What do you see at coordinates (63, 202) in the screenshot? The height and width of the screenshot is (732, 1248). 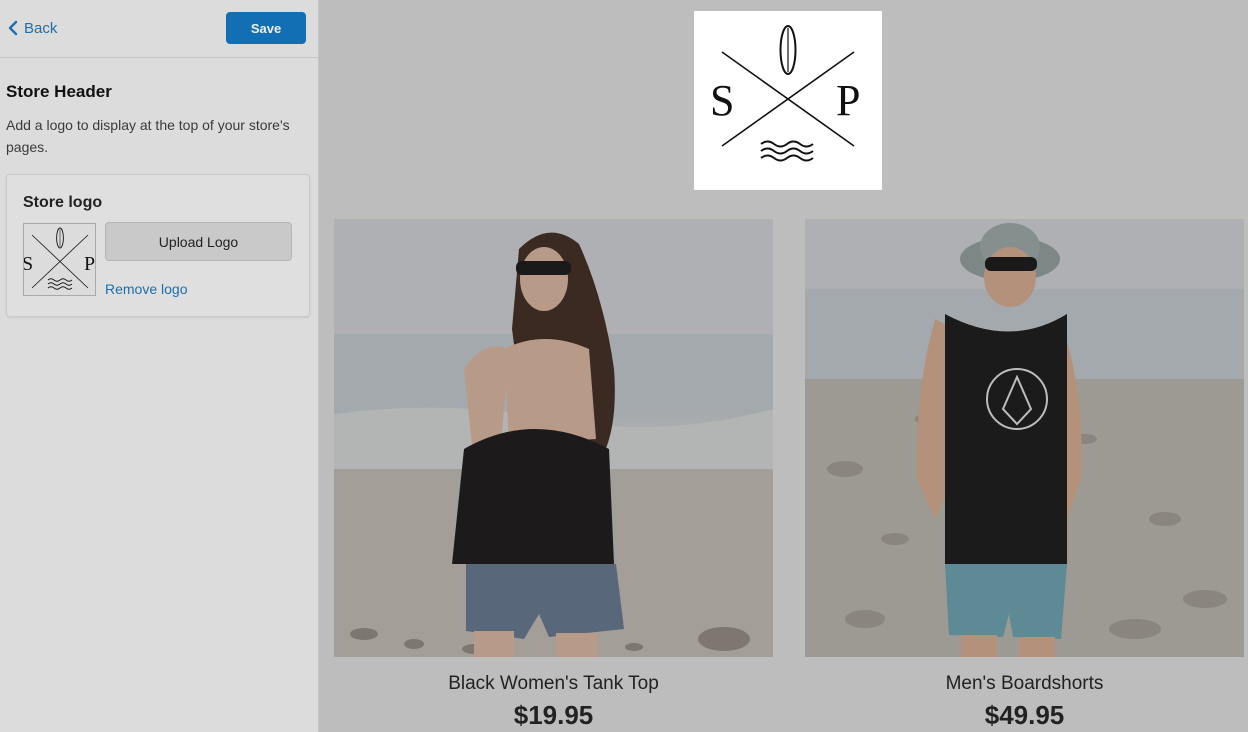 I see `store-logo-label: Store logo` at bounding box center [63, 202].